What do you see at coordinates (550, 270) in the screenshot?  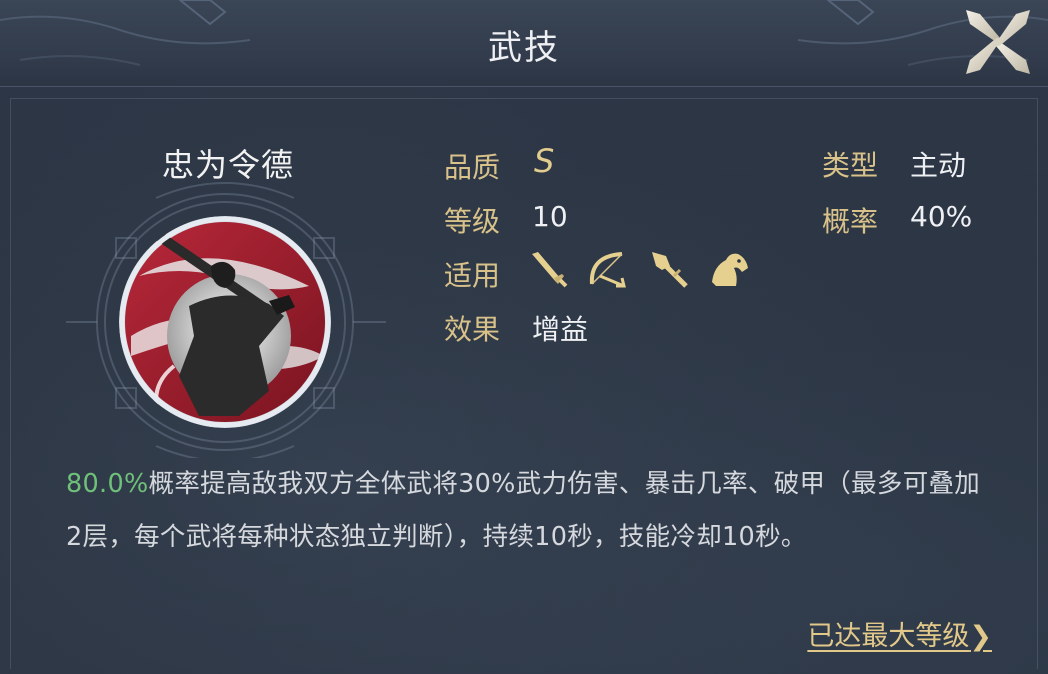 I see `sword-icon` at bounding box center [550, 270].